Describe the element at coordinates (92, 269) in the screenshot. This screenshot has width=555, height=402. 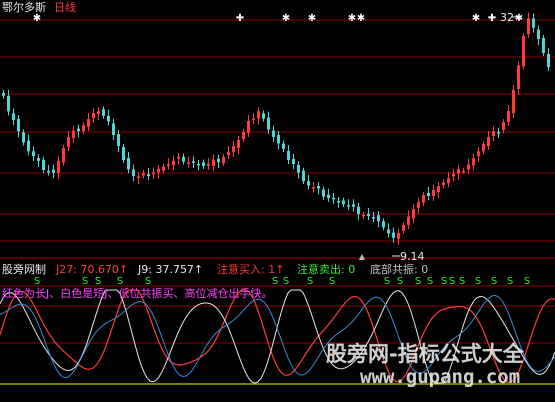
I see `j27-value: J27: 70.670↑` at that location.